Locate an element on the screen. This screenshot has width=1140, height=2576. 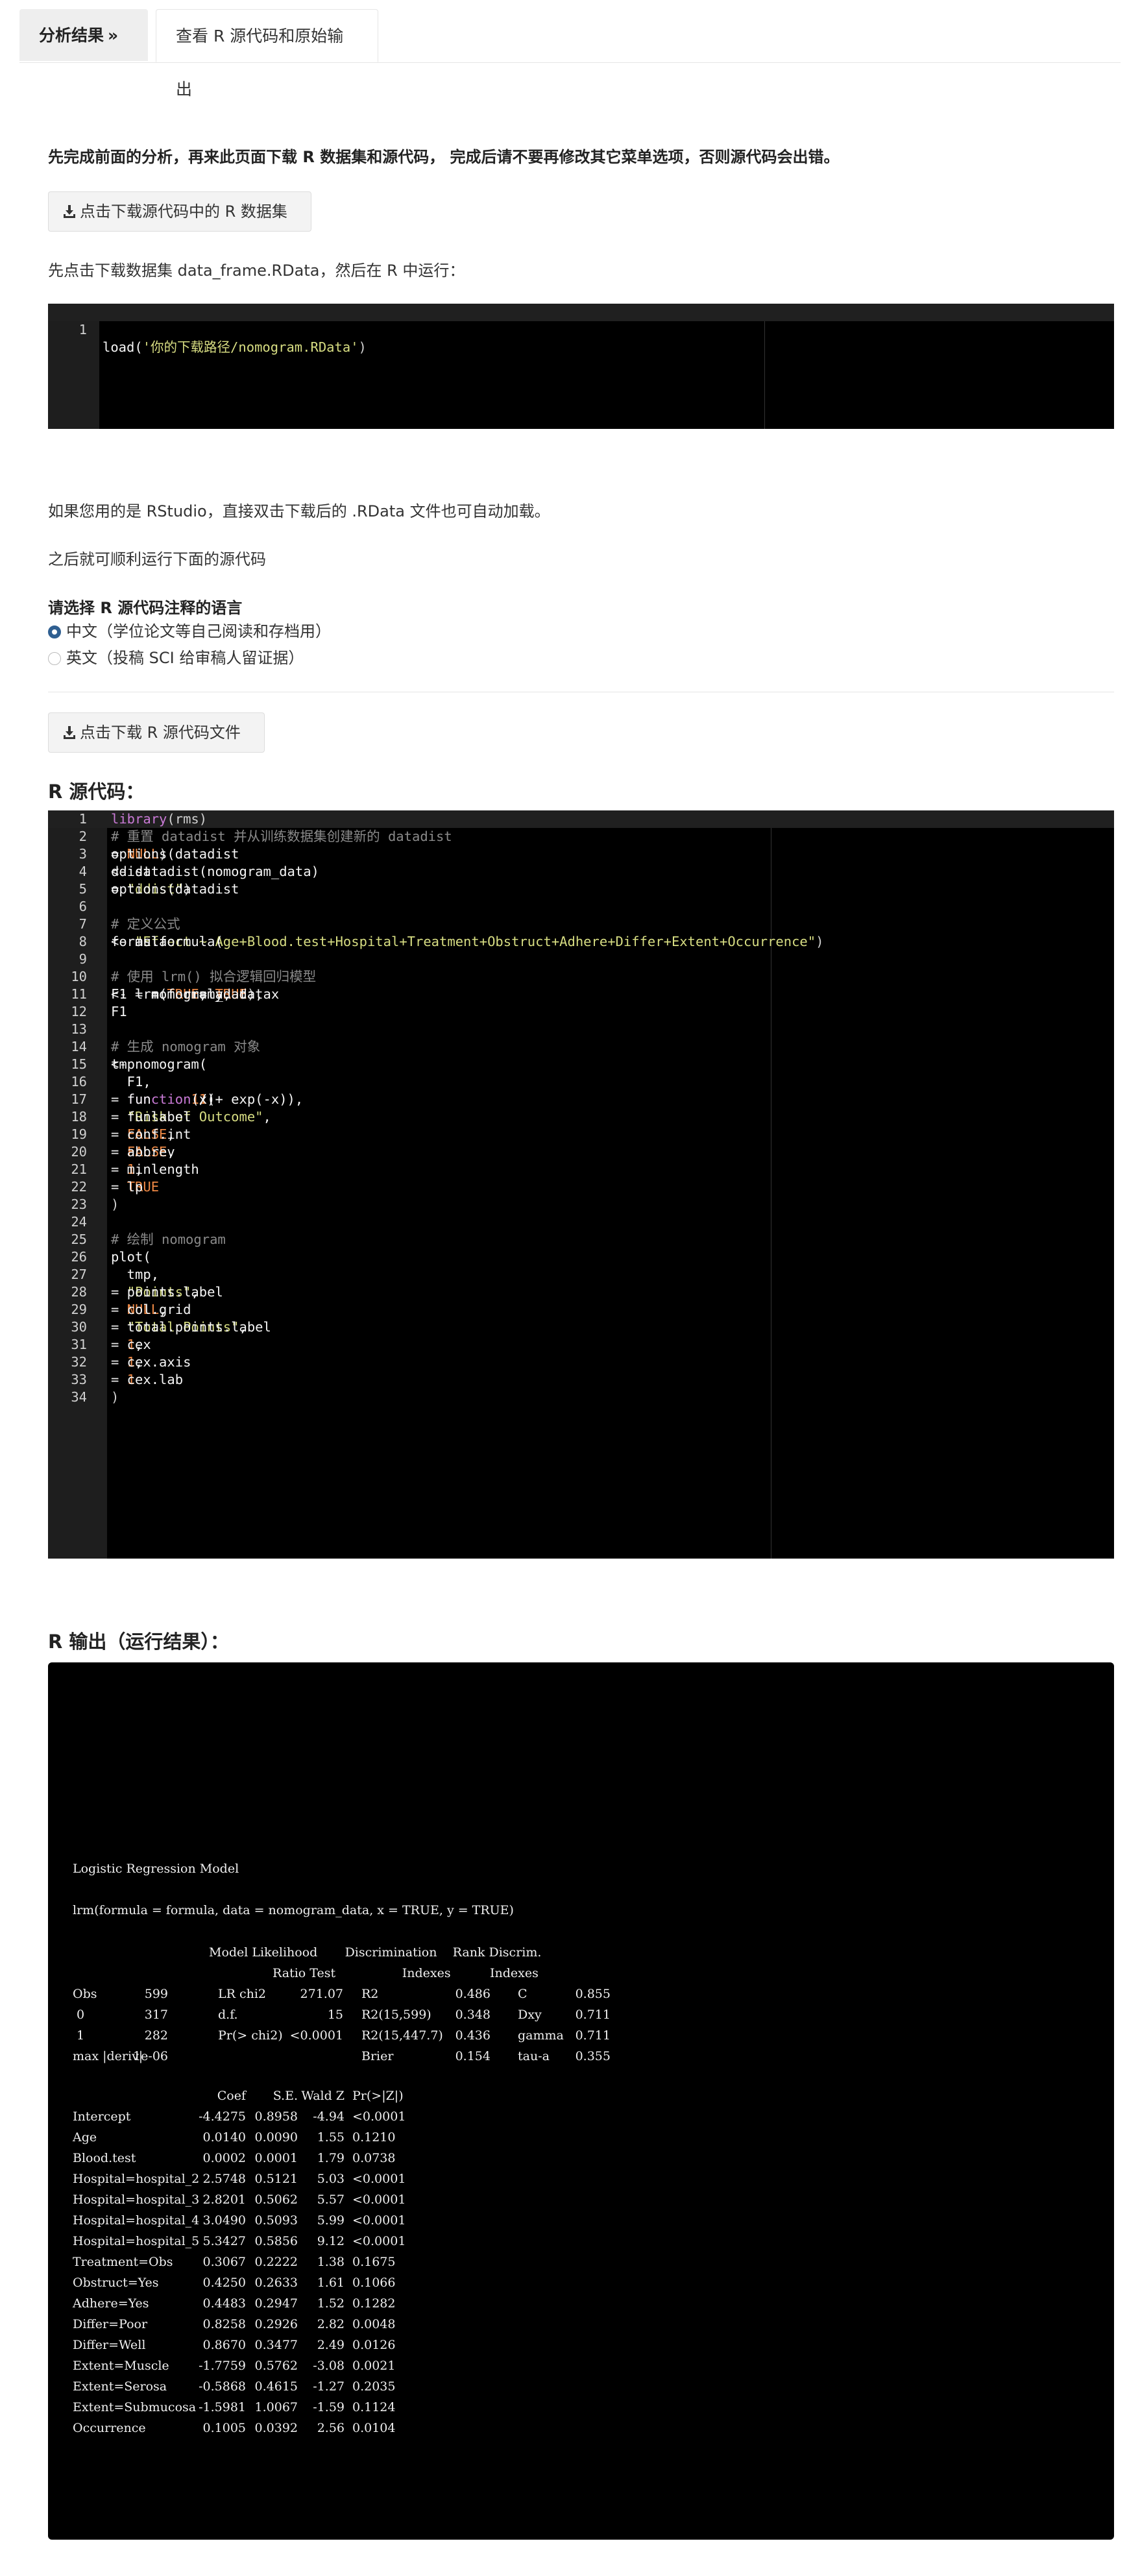
code-text: minlength = 1, is located at coordinates (155, 1169).